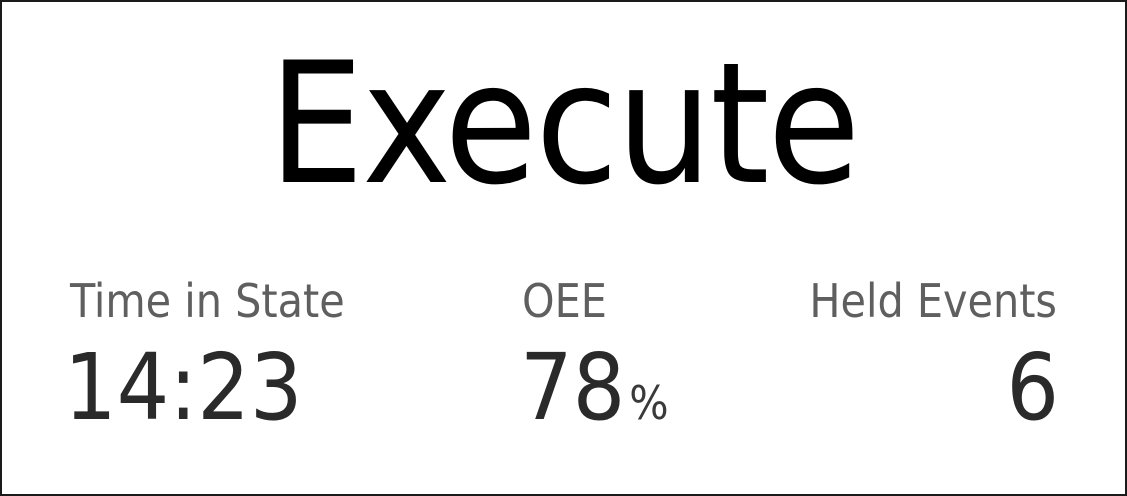 The image size is (1127, 496). What do you see at coordinates (573, 387) in the screenshot?
I see `oee-value: 78` at bounding box center [573, 387].